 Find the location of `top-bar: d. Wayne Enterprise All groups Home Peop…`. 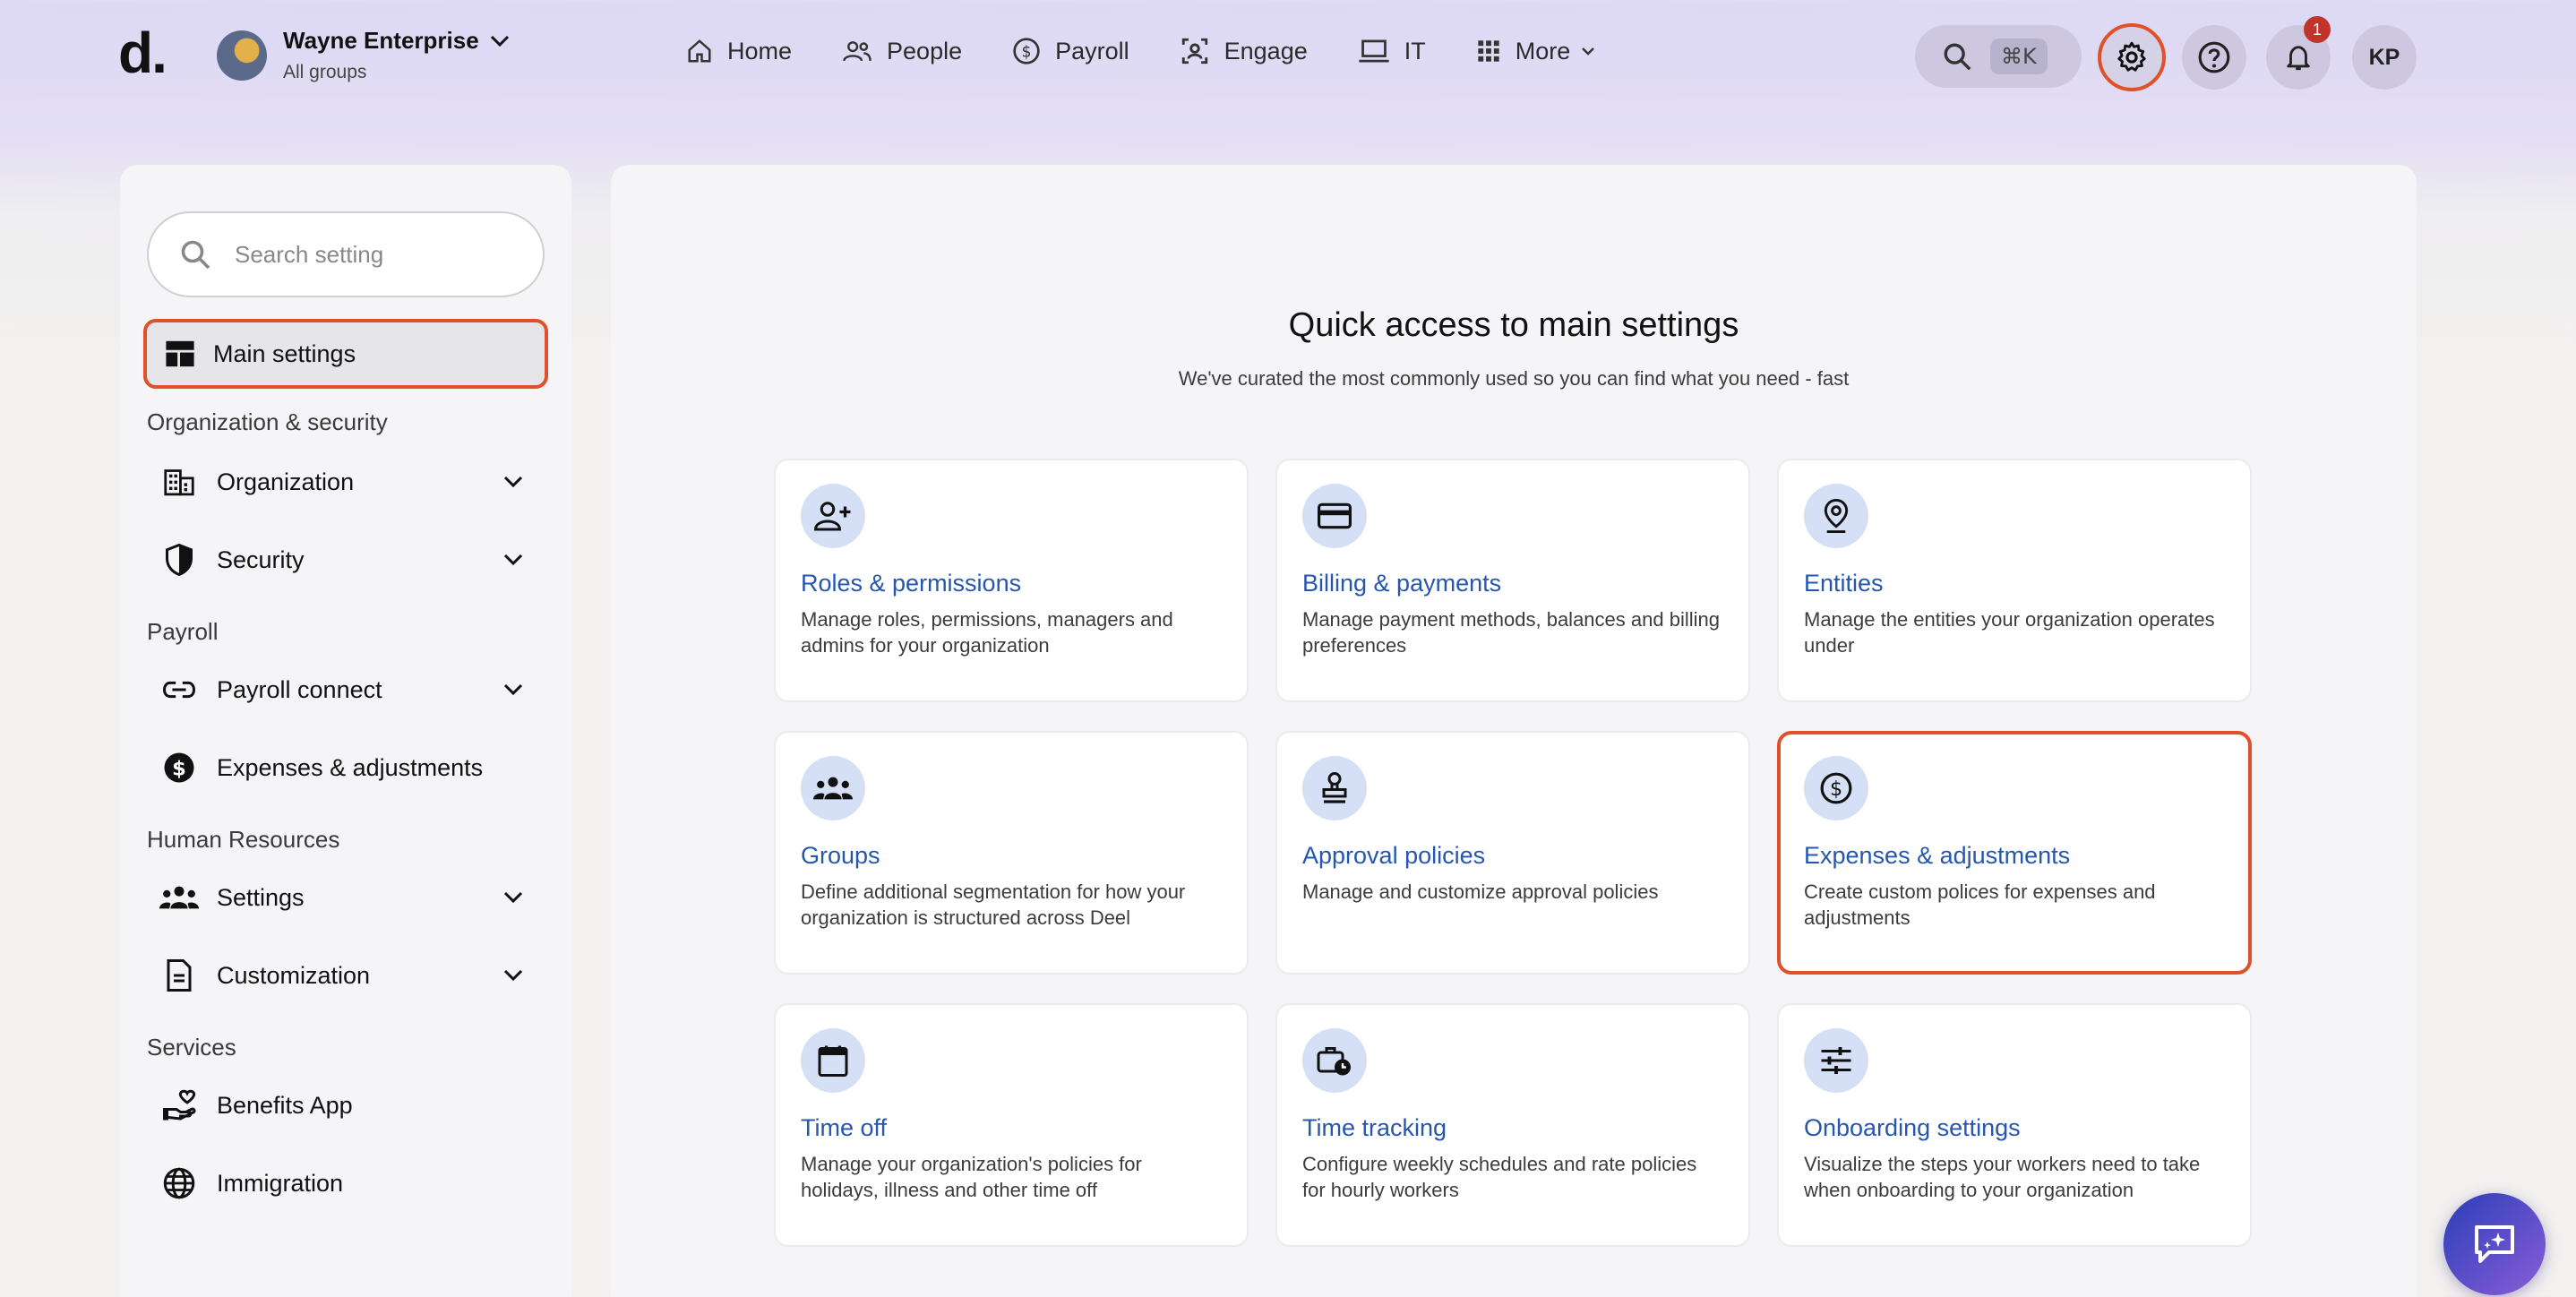

top-bar: d. Wayne Enterprise All groups Home Peop… is located at coordinates (1288, 55).